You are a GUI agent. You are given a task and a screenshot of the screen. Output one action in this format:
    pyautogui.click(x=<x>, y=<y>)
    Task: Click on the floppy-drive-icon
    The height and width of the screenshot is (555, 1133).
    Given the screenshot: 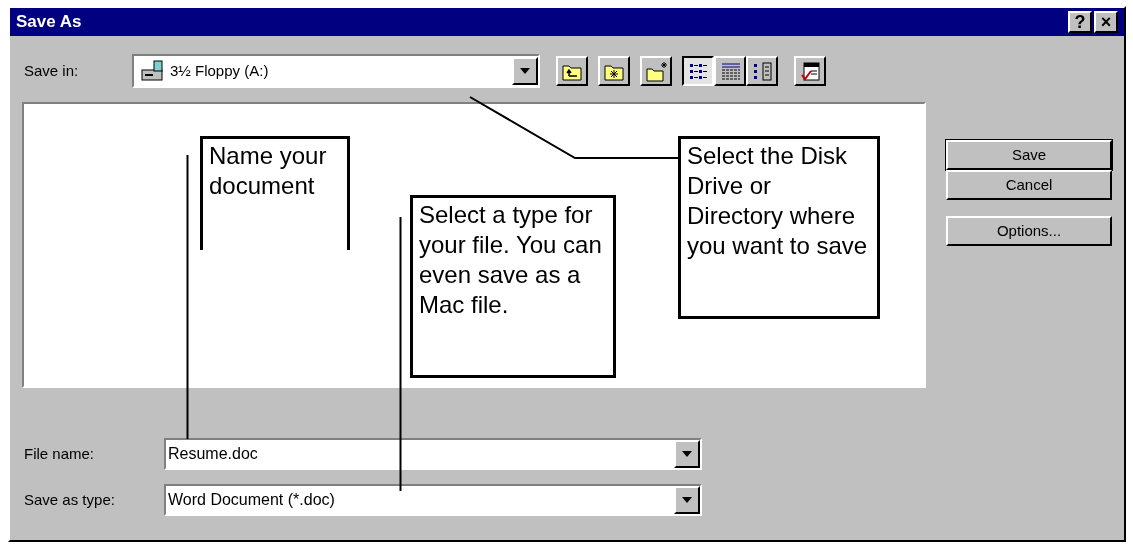 What is the action you would take?
    pyautogui.click(x=153, y=71)
    